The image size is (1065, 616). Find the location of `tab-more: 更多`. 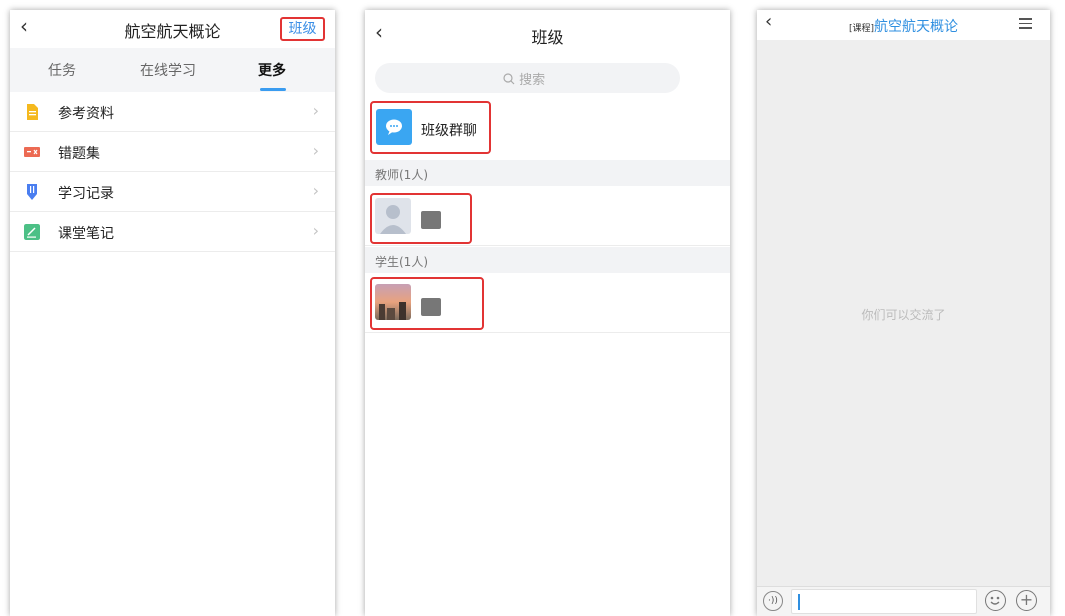

tab-more: 更多 is located at coordinates (272, 70).